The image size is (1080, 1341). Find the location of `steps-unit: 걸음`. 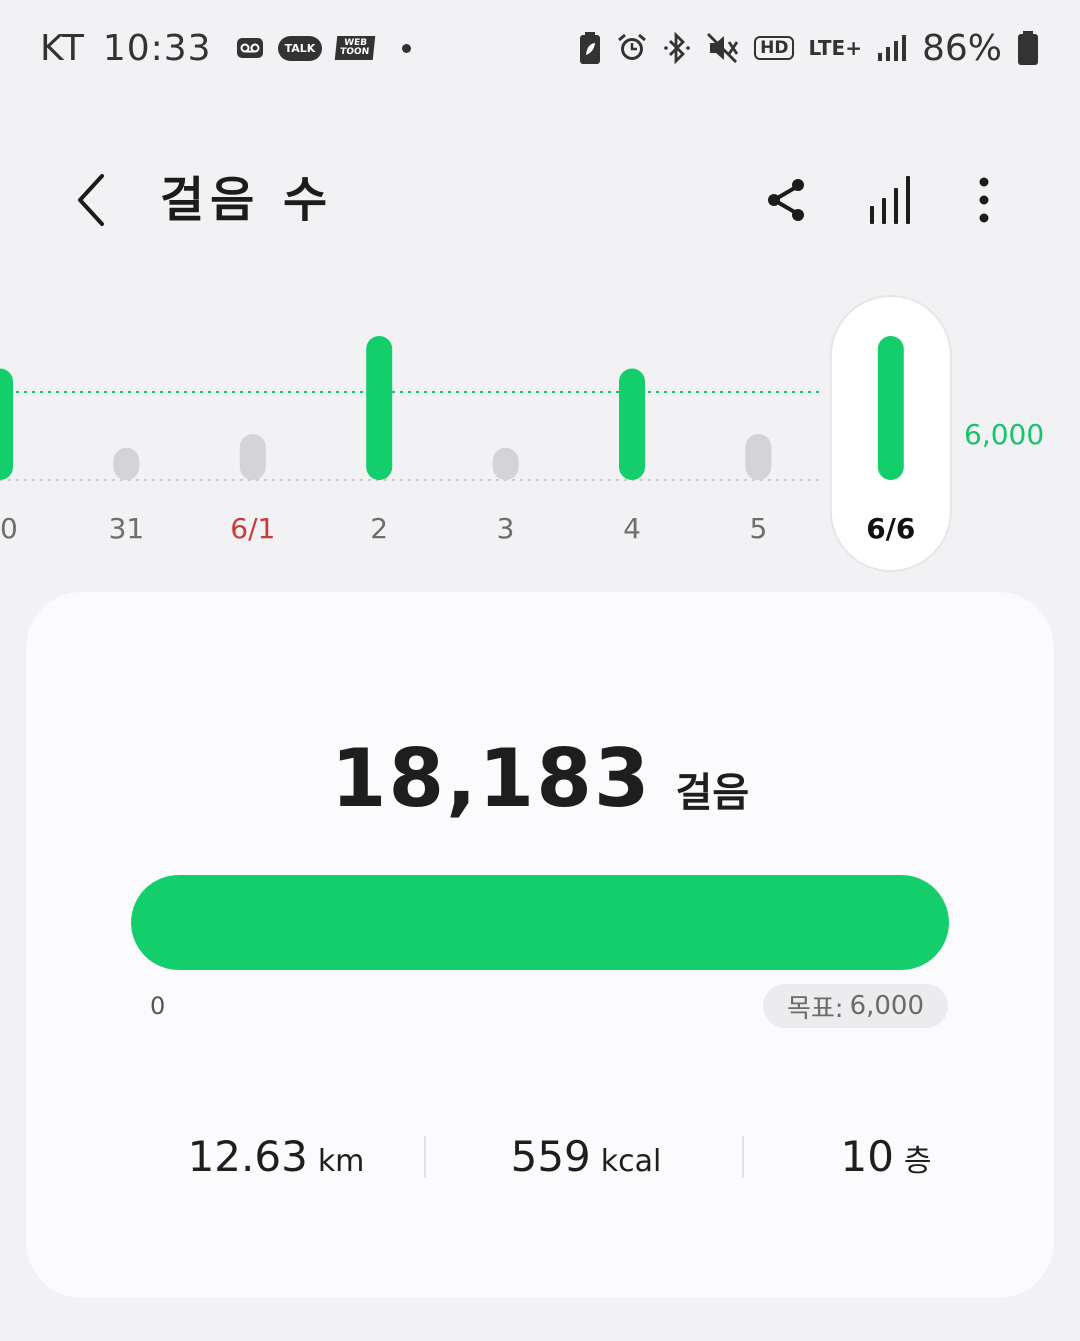

steps-unit: 걸음 is located at coordinates (712, 793).